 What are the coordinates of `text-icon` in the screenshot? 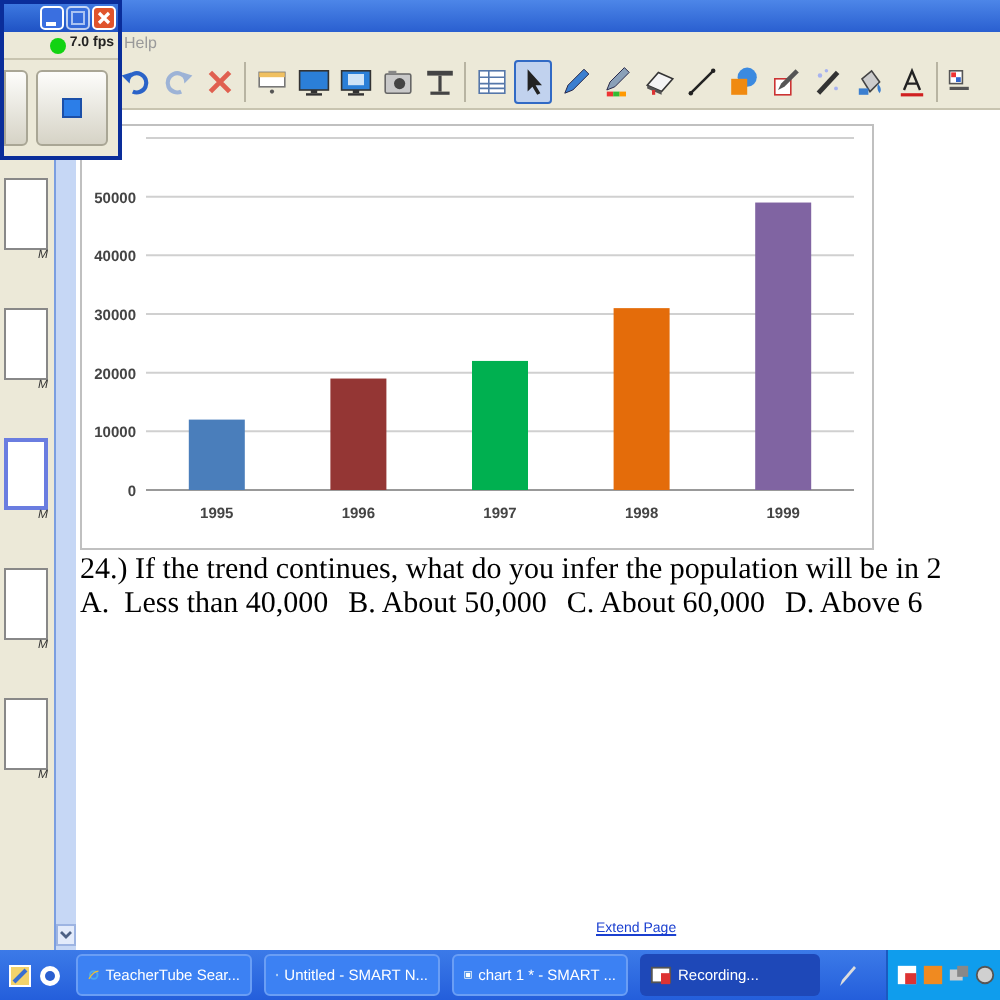 It's located at (911, 82).